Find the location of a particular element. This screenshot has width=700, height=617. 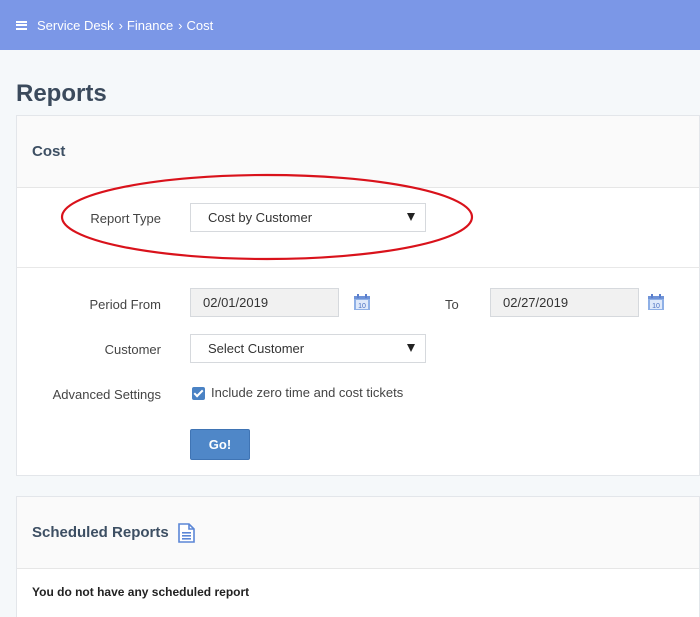

period-to-input: 02/27/2019 is located at coordinates (564, 302).